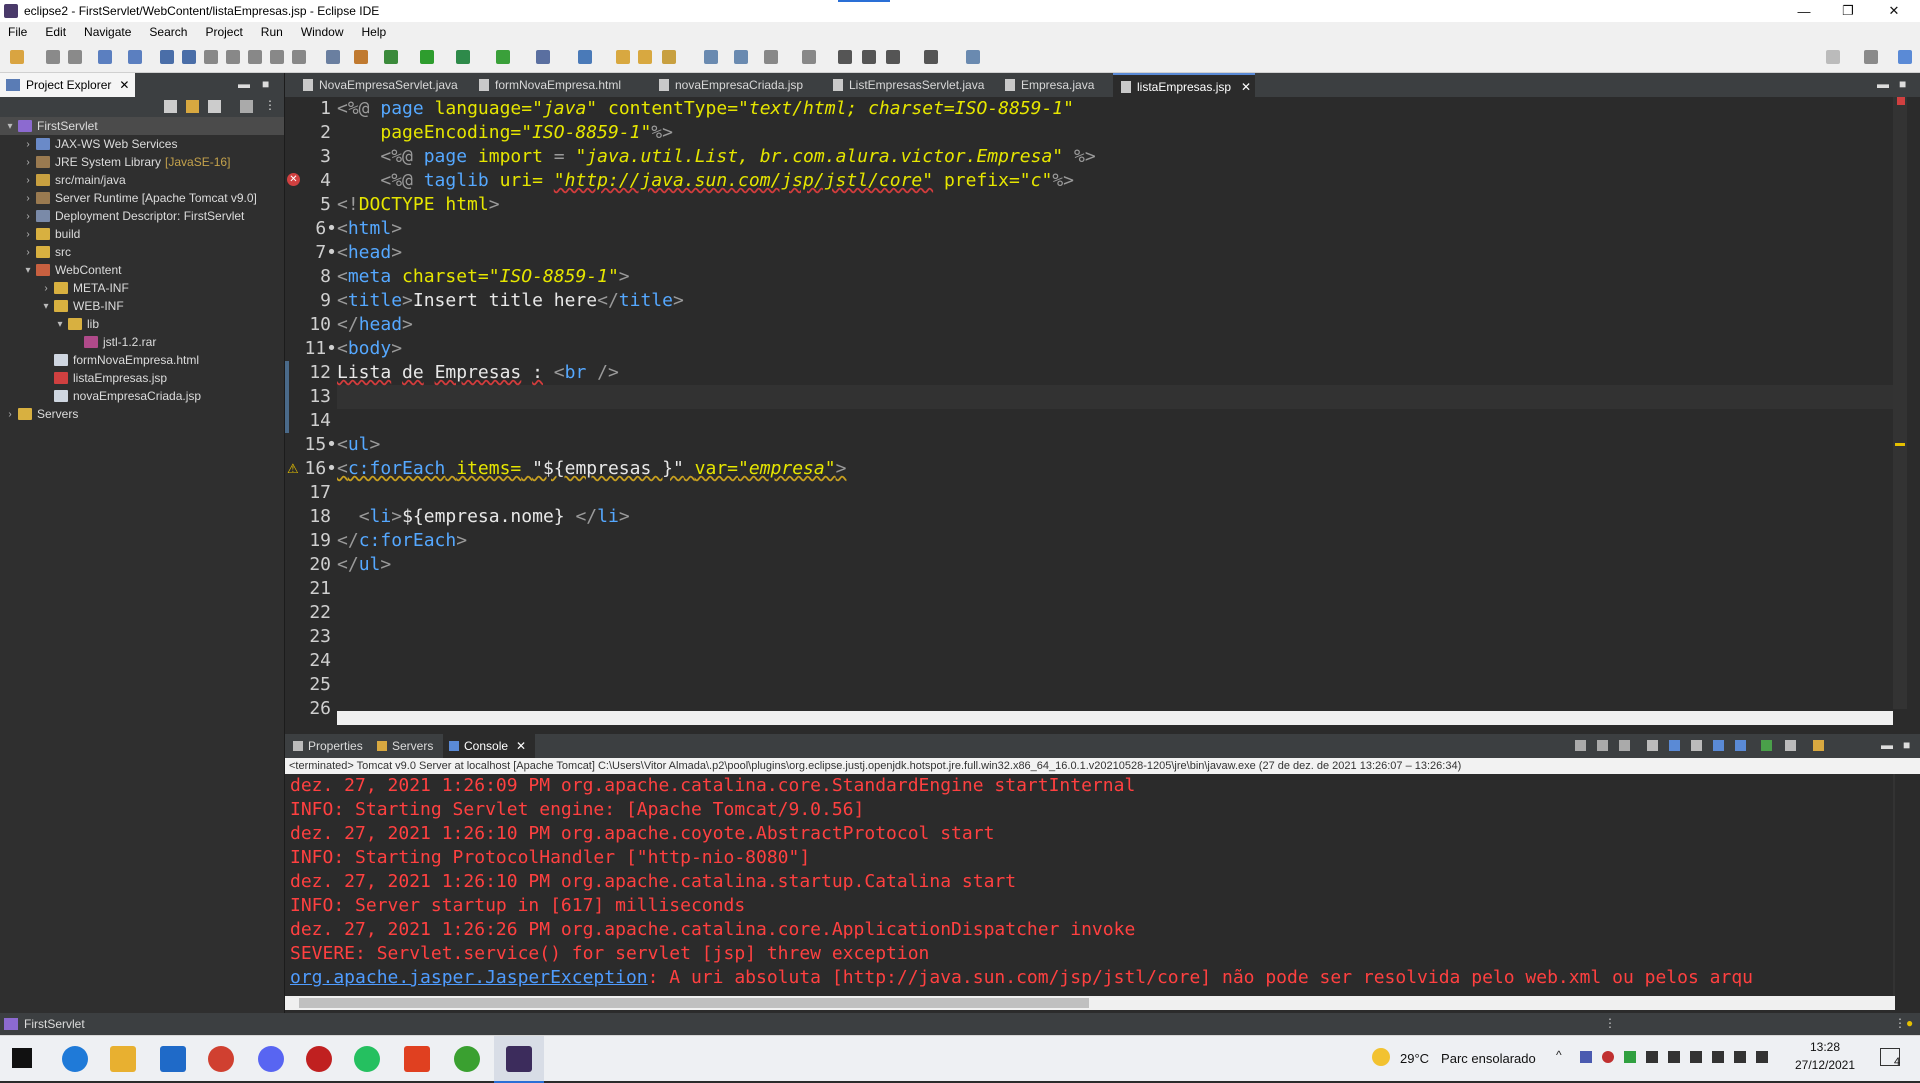  I want to click on toolbar-search-icon, so click(1833, 57).